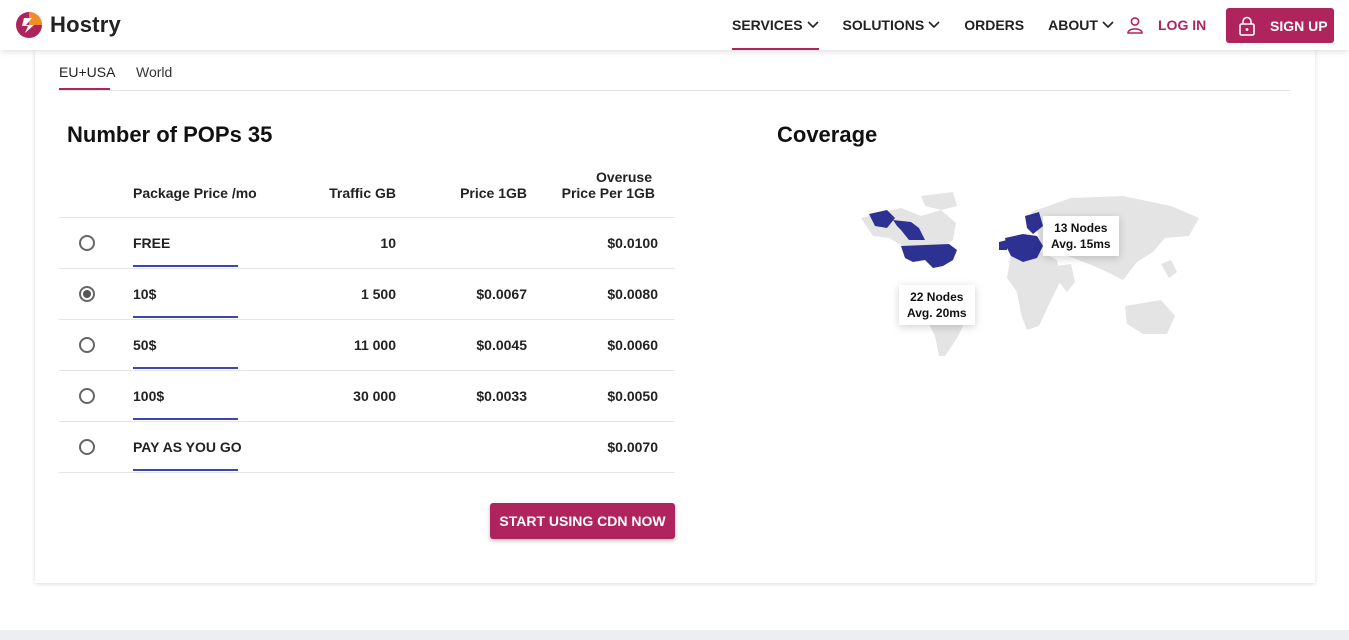 This screenshot has height=640, width=1349. What do you see at coordinates (937, 305) in the screenshot?
I see `us-coverage-tooltip: 22 Nodes Avg. 20ms` at bounding box center [937, 305].